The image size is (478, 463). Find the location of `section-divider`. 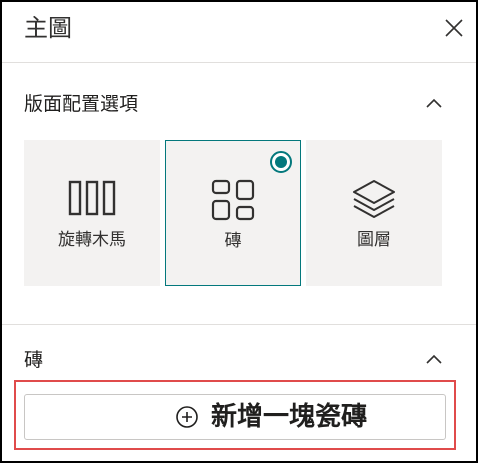

section-divider is located at coordinates (239, 324).